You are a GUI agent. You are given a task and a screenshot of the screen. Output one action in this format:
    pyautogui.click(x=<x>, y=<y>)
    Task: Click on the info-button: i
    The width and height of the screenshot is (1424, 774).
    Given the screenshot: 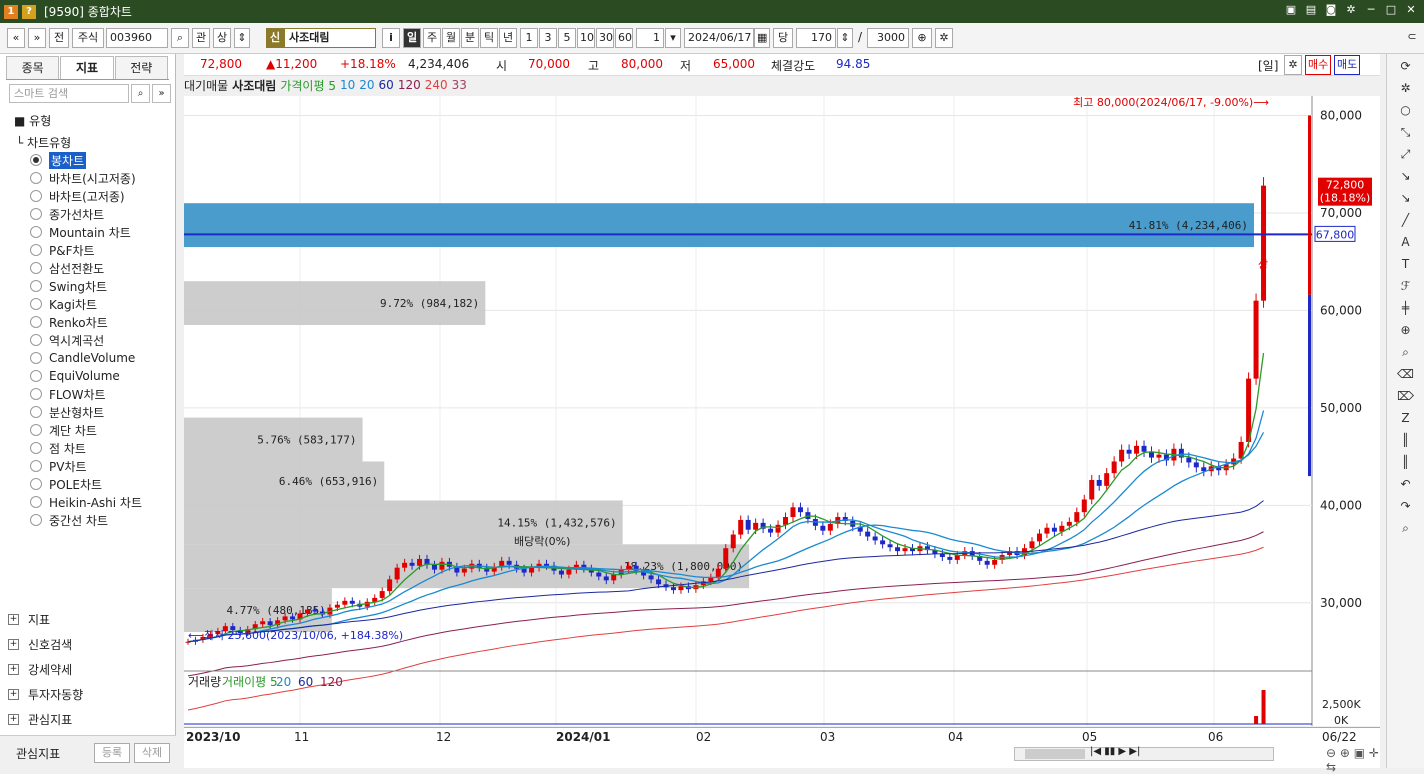 What is the action you would take?
    pyautogui.click(x=391, y=38)
    